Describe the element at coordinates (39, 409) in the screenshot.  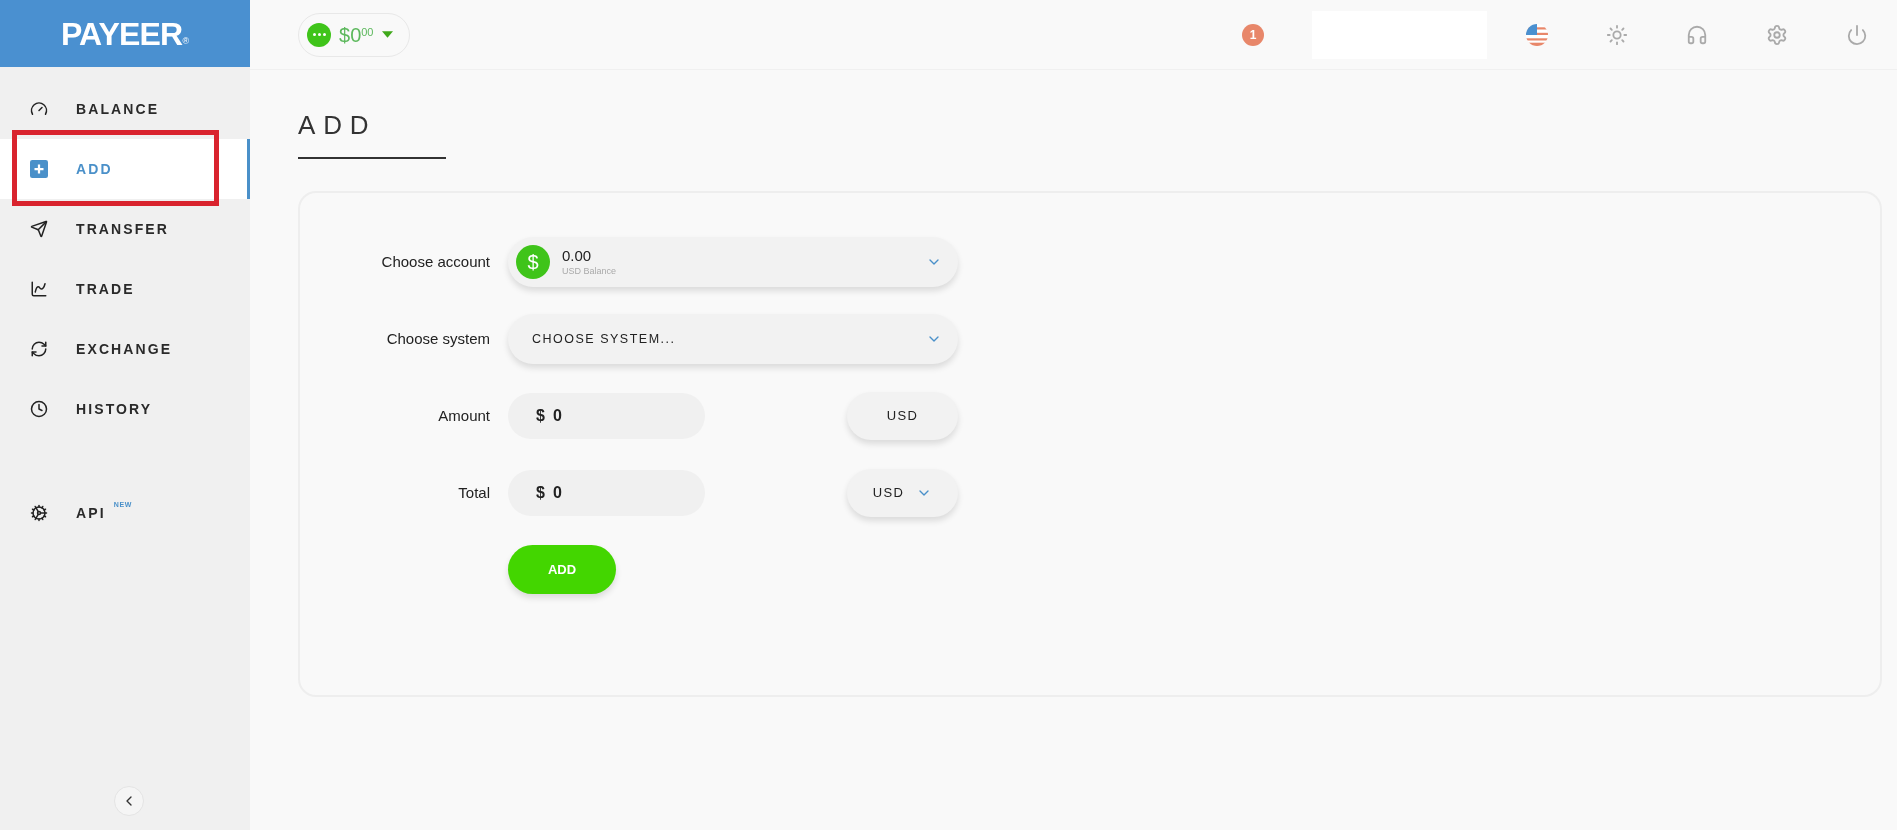
I see `clock-icon` at that location.